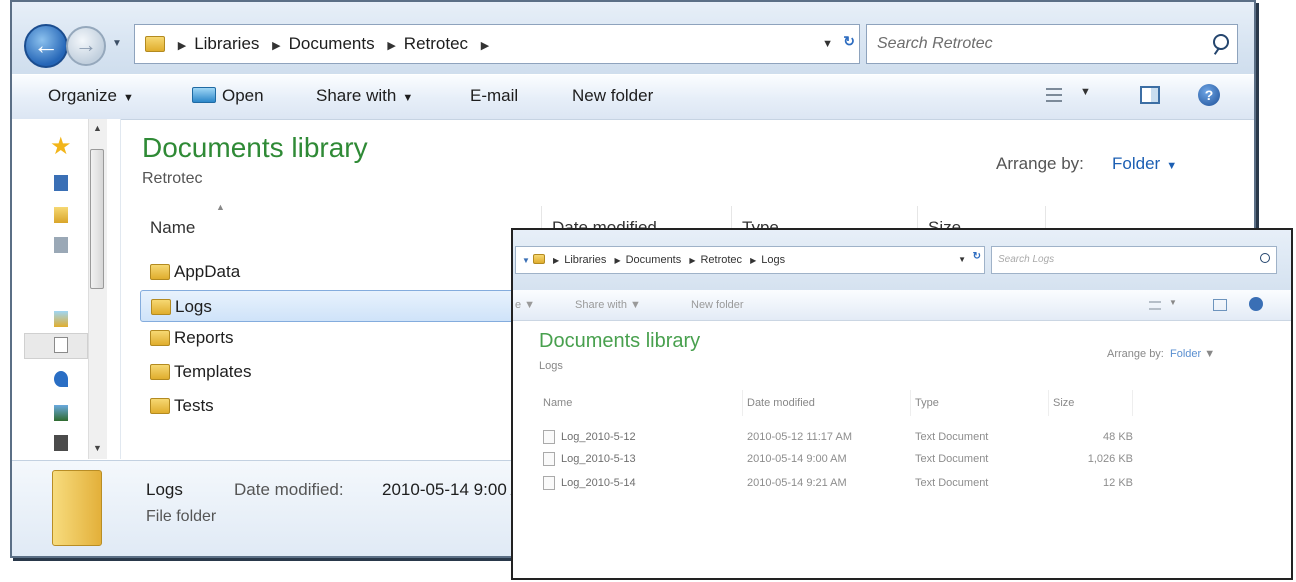 This screenshot has height=582, width=1296. Describe the element at coordinates (1144, 164) in the screenshot. I see `arrange-by-dropdown: Folder ▼` at that location.